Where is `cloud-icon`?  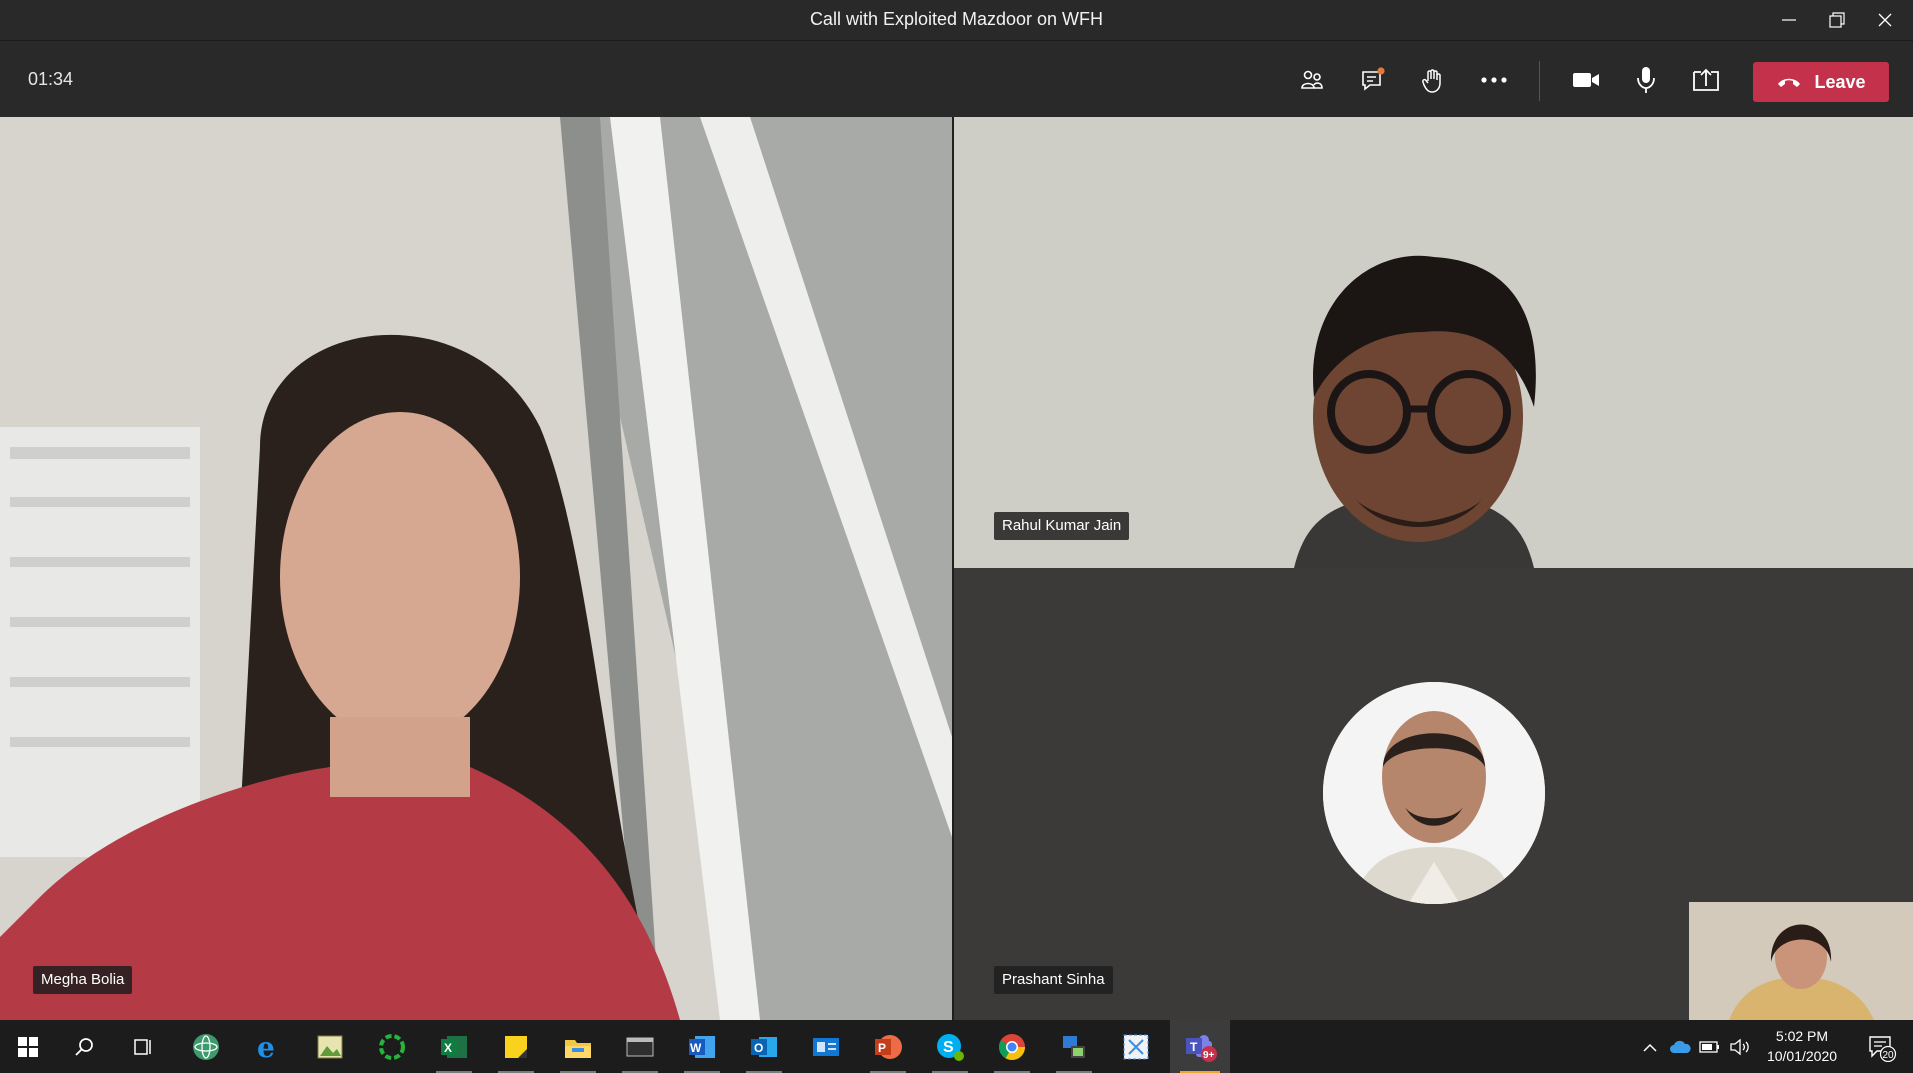 cloud-icon is located at coordinates (1680, 1046).